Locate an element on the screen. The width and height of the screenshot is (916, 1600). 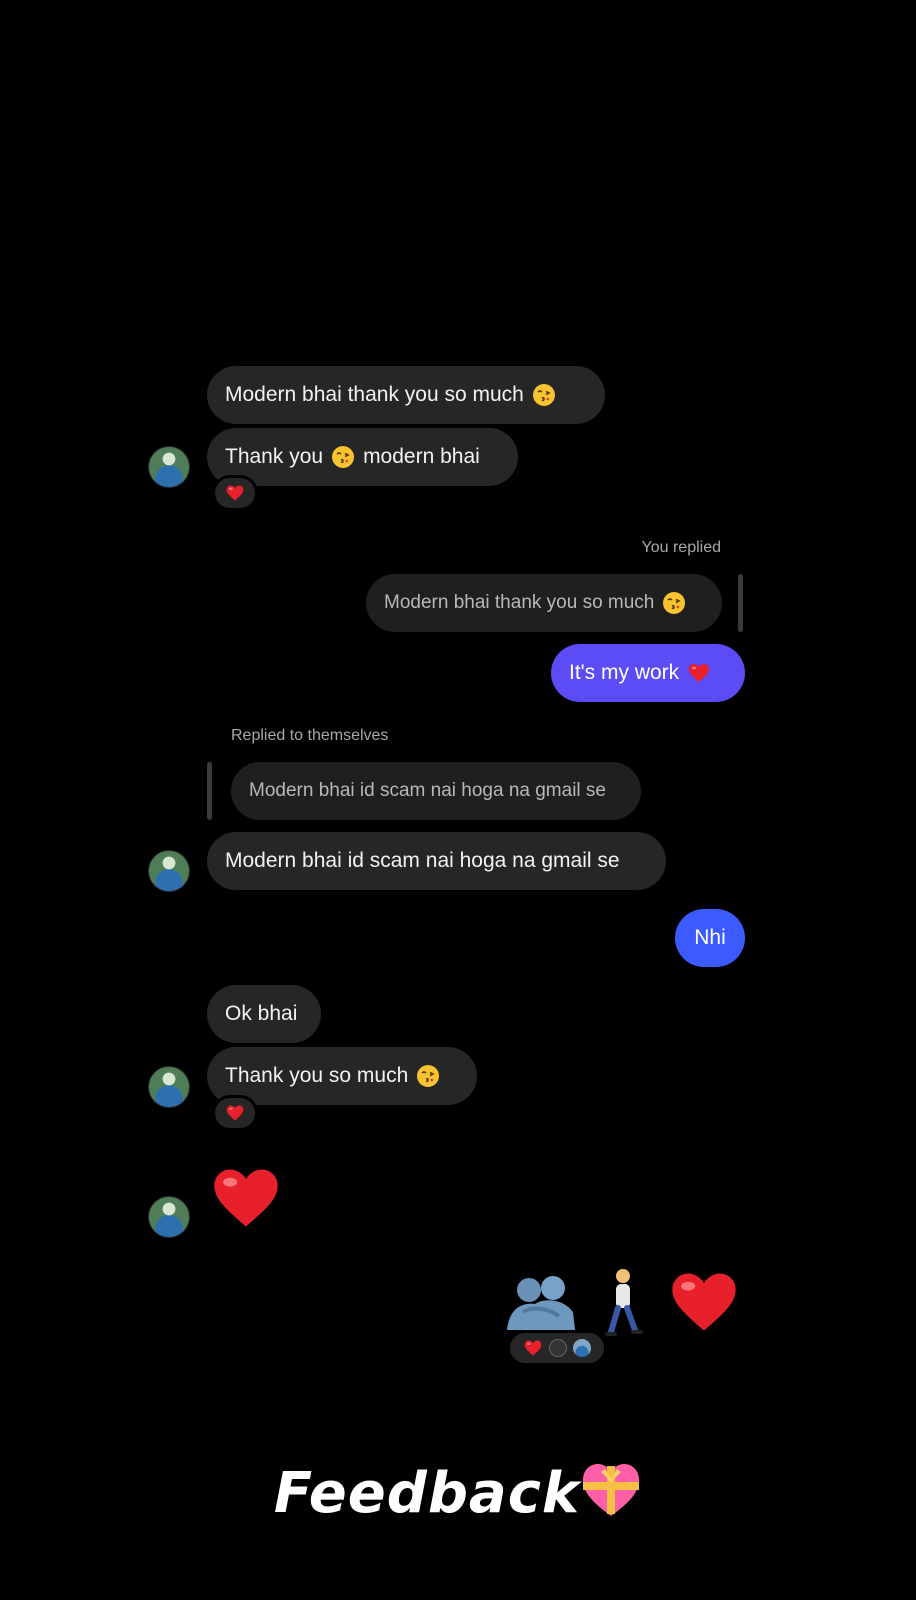
received-message: Modern bhai id scam nai hoga na gmail se is located at coordinates (436, 861).